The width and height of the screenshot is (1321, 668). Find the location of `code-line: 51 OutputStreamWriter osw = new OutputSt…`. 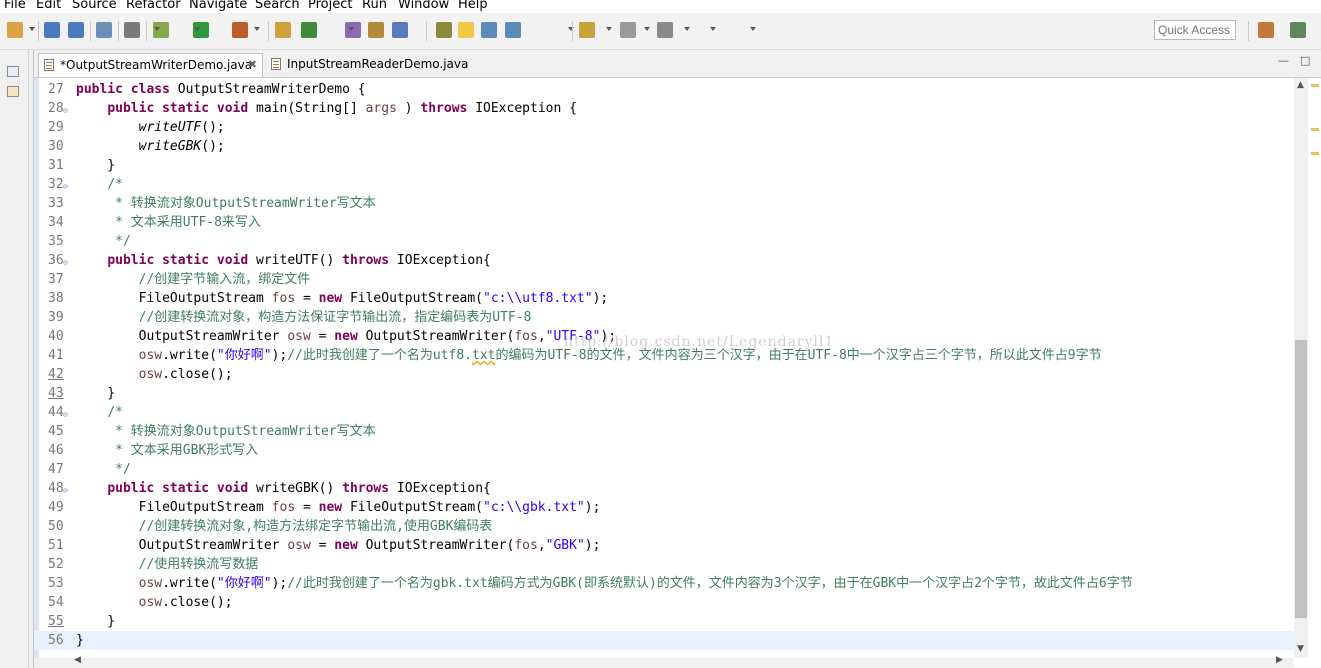

code-line: 51 OutputStreamWriter osw = new OutputSt… is located at coordinates (664, 545).